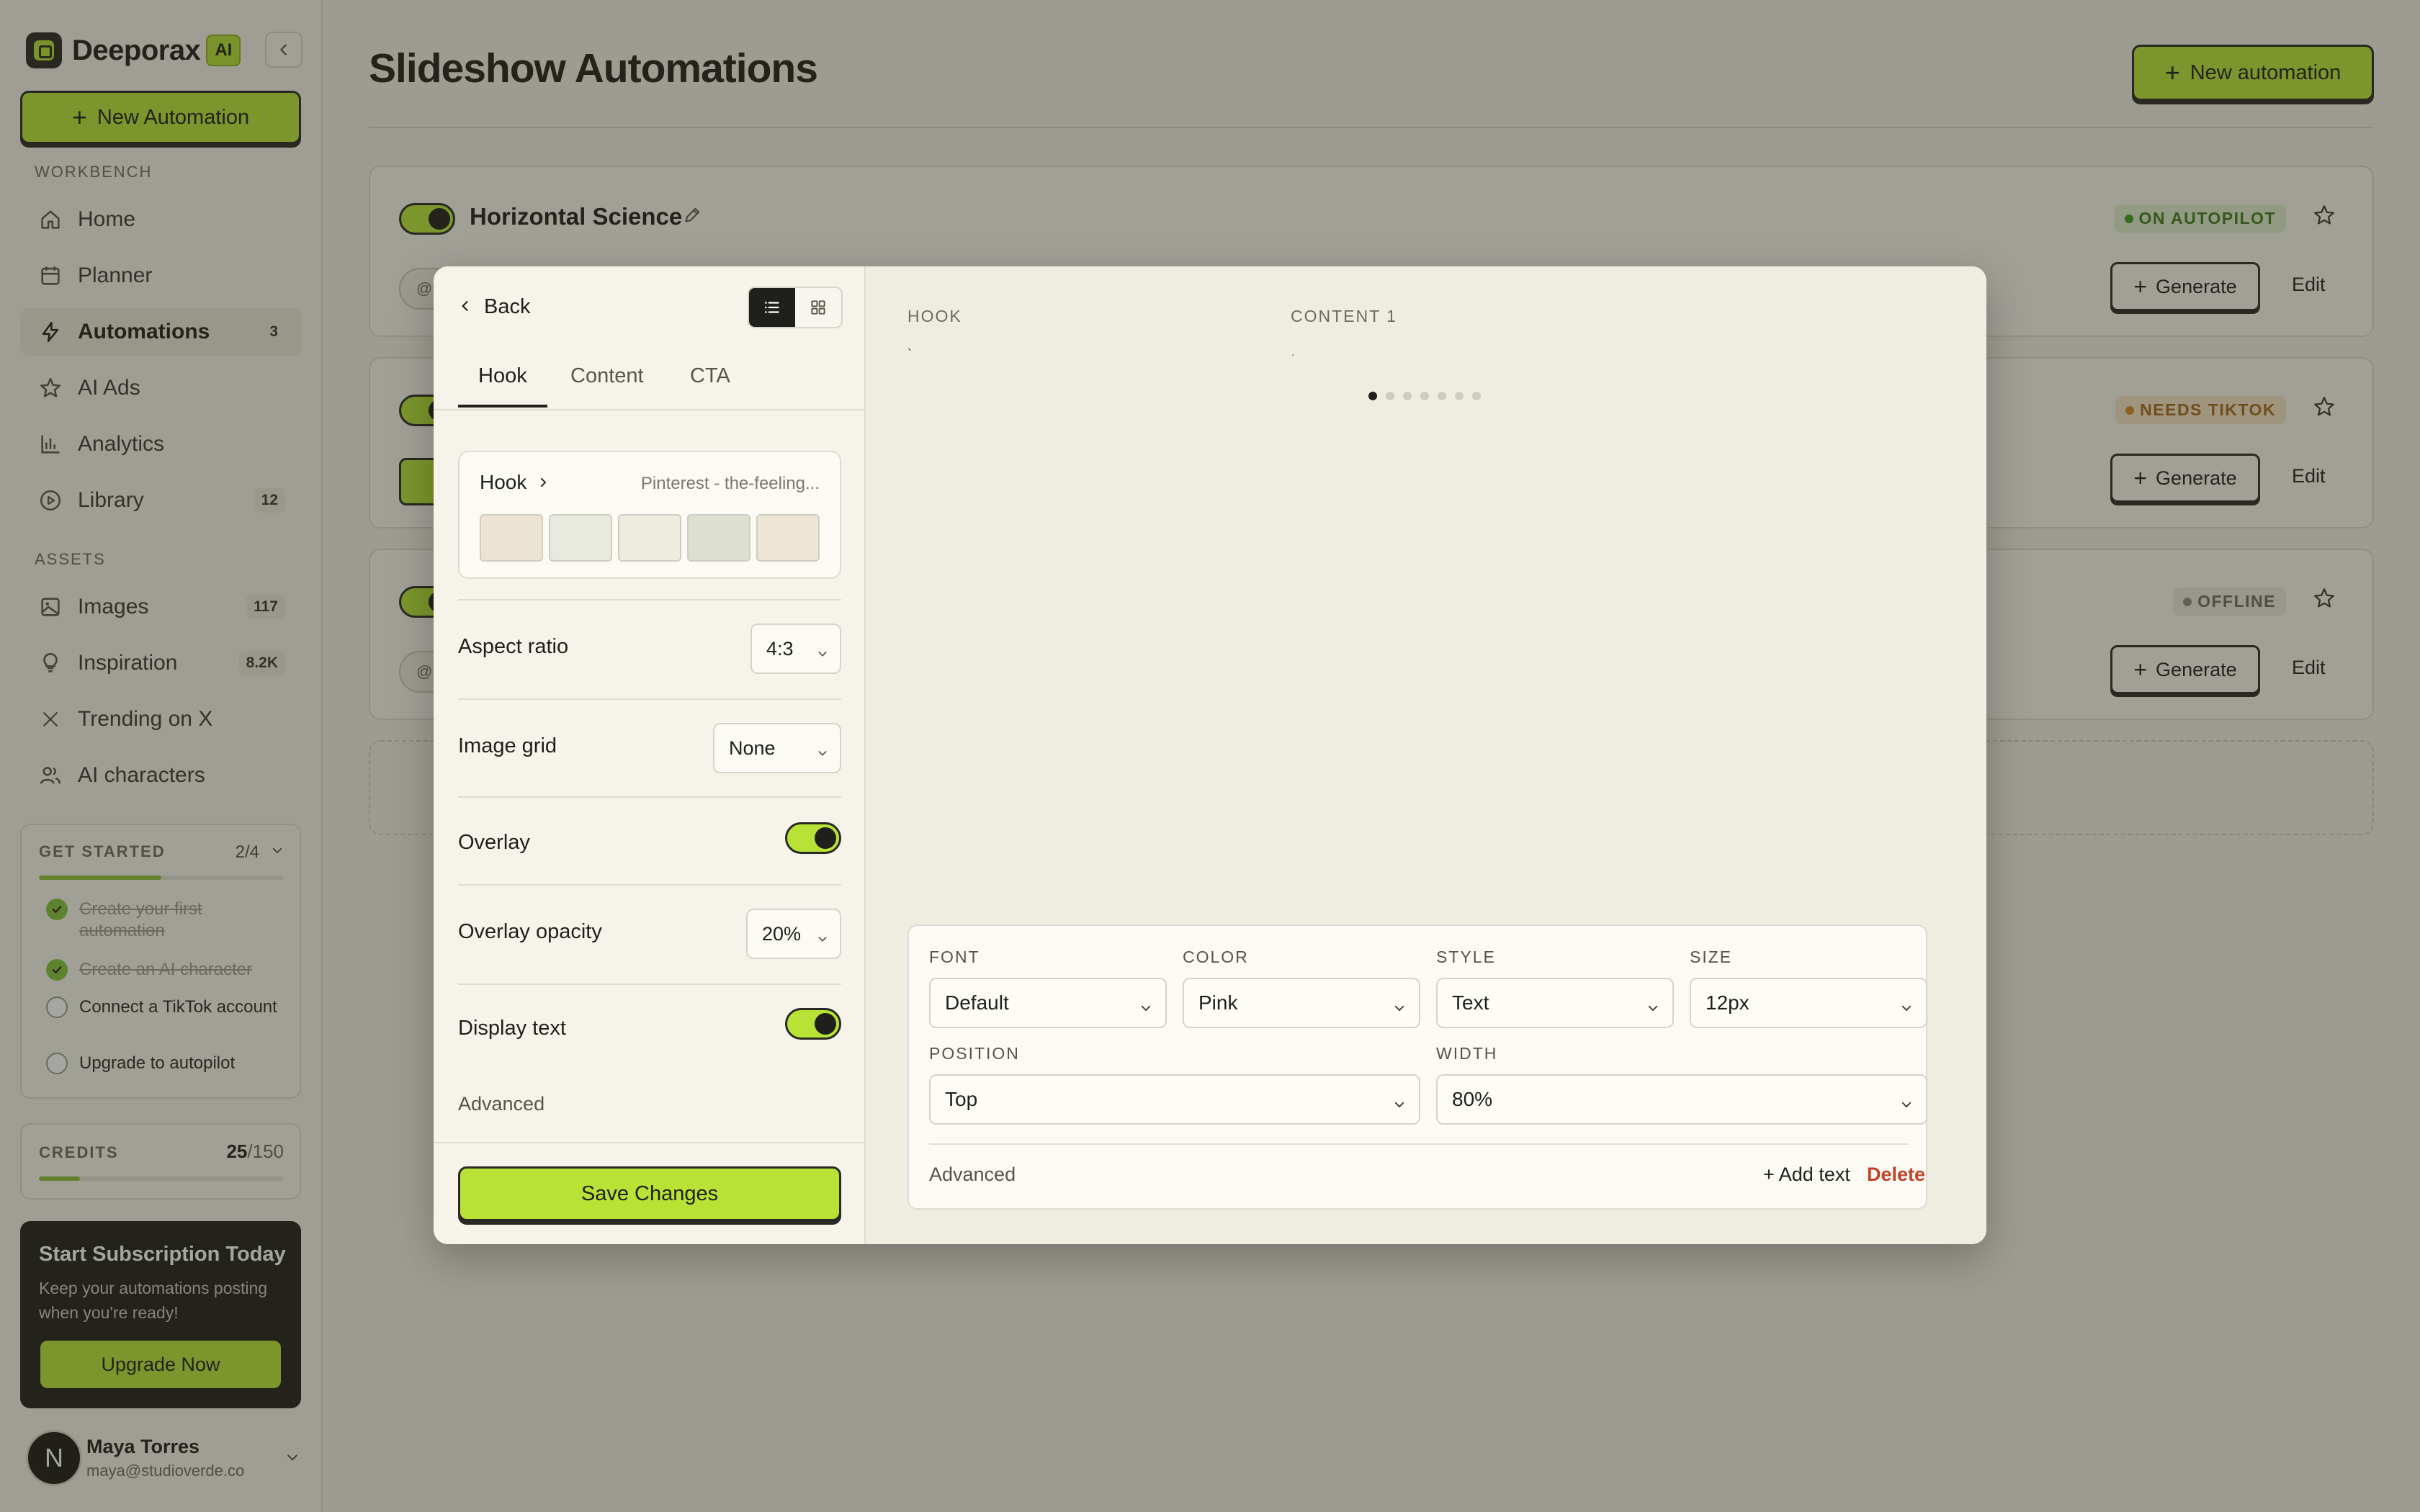 The image size is (2420, 1512). I want to click on chevron-left-icon, so click(465, 307).